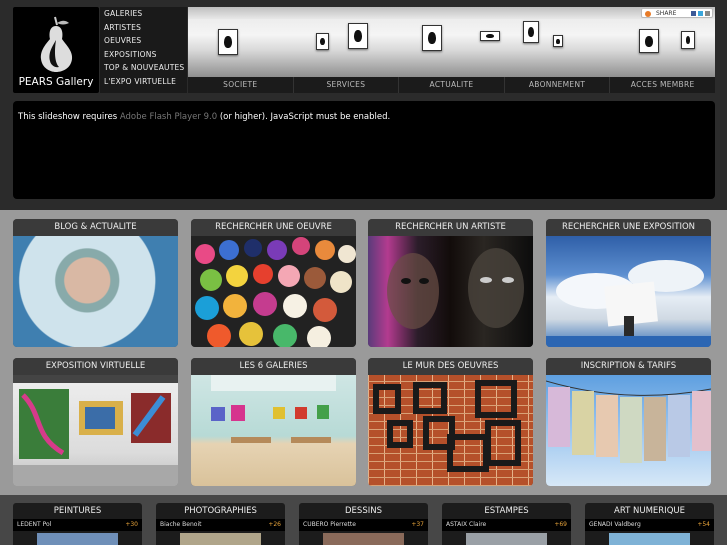 This screenshot has width=727, height=545. Describe the element at coordinates (143, 28) in the screenshot. I see `menu-item-artistes: ARTISTES` at that location.